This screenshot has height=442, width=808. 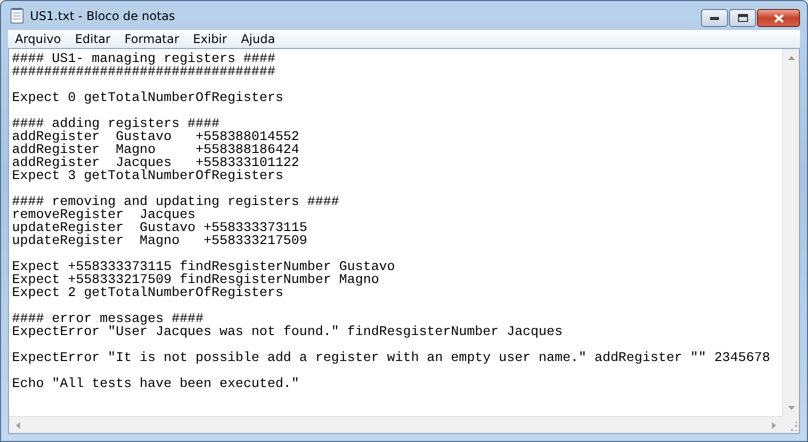 I want to click on scroll-left-icon, so click(x=18, y=425).